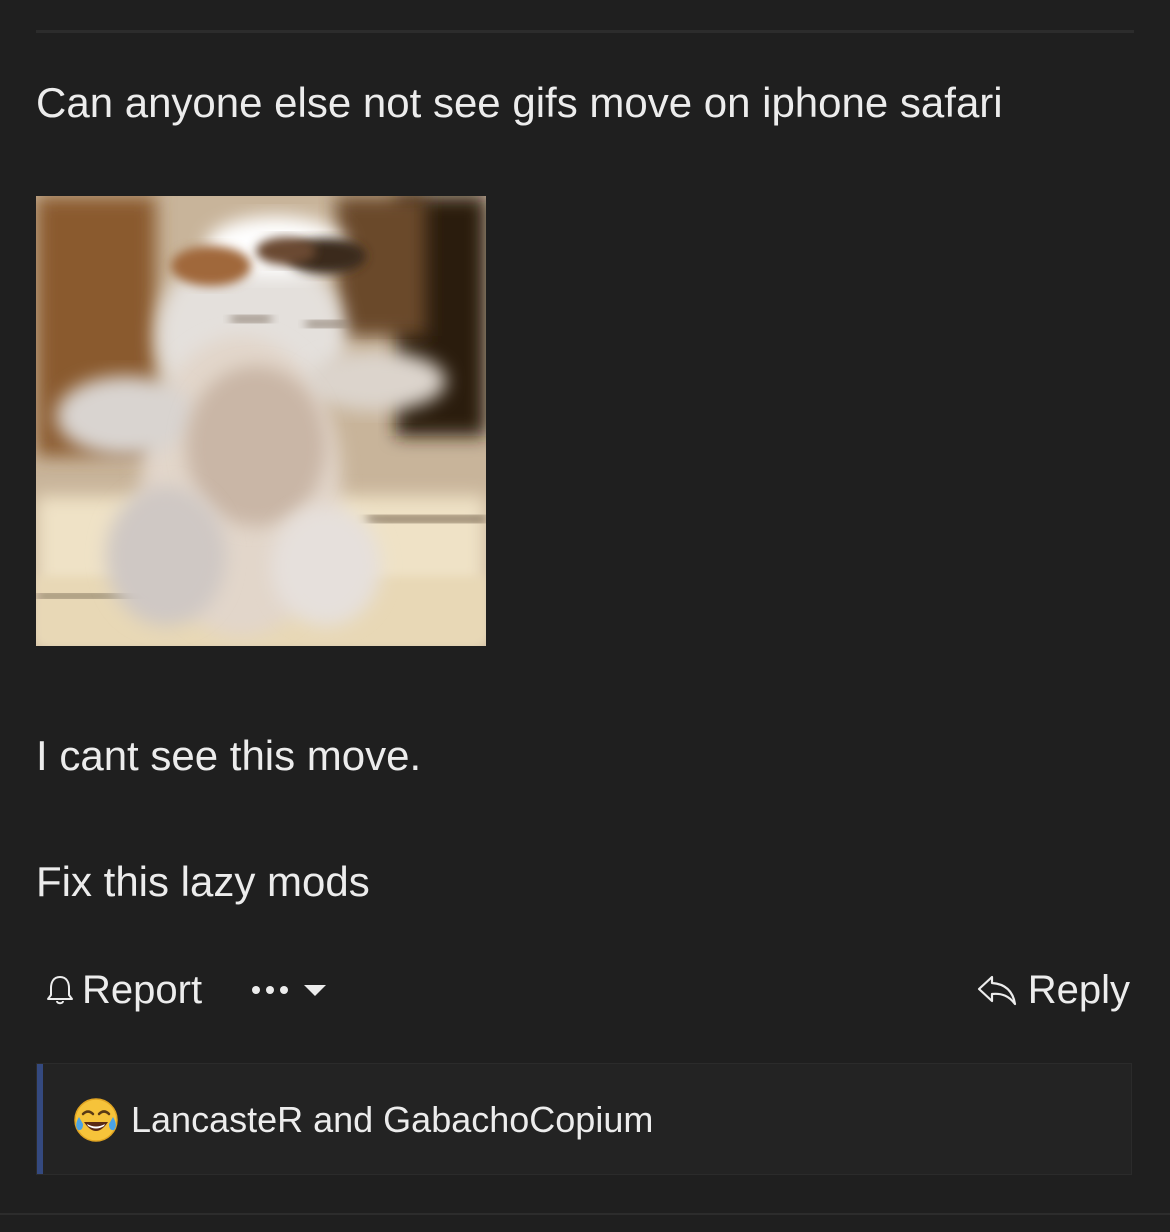 The image size is (1170, 1232). I want to click on report-button: Report, so click(122, 990).